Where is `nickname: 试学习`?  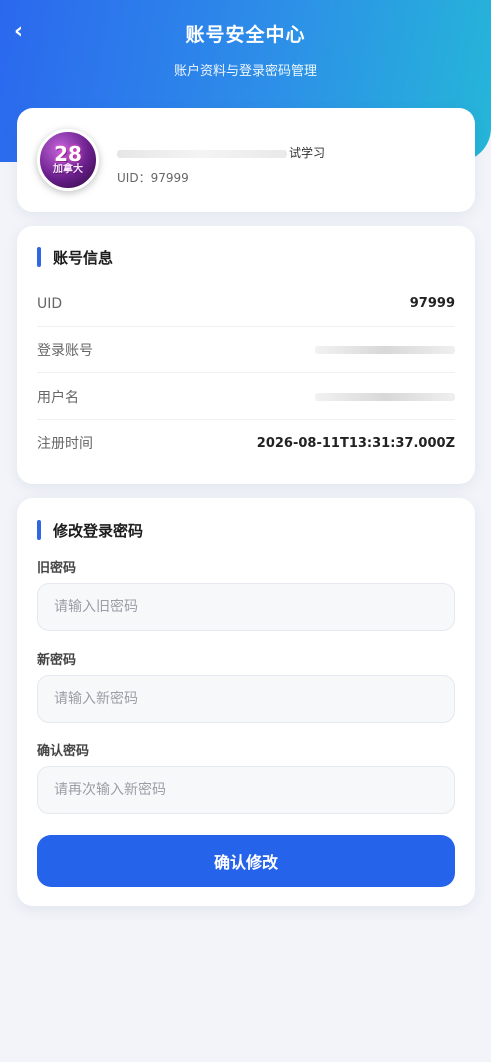 nickname: 试学习 is located at coordinates (221, 152).